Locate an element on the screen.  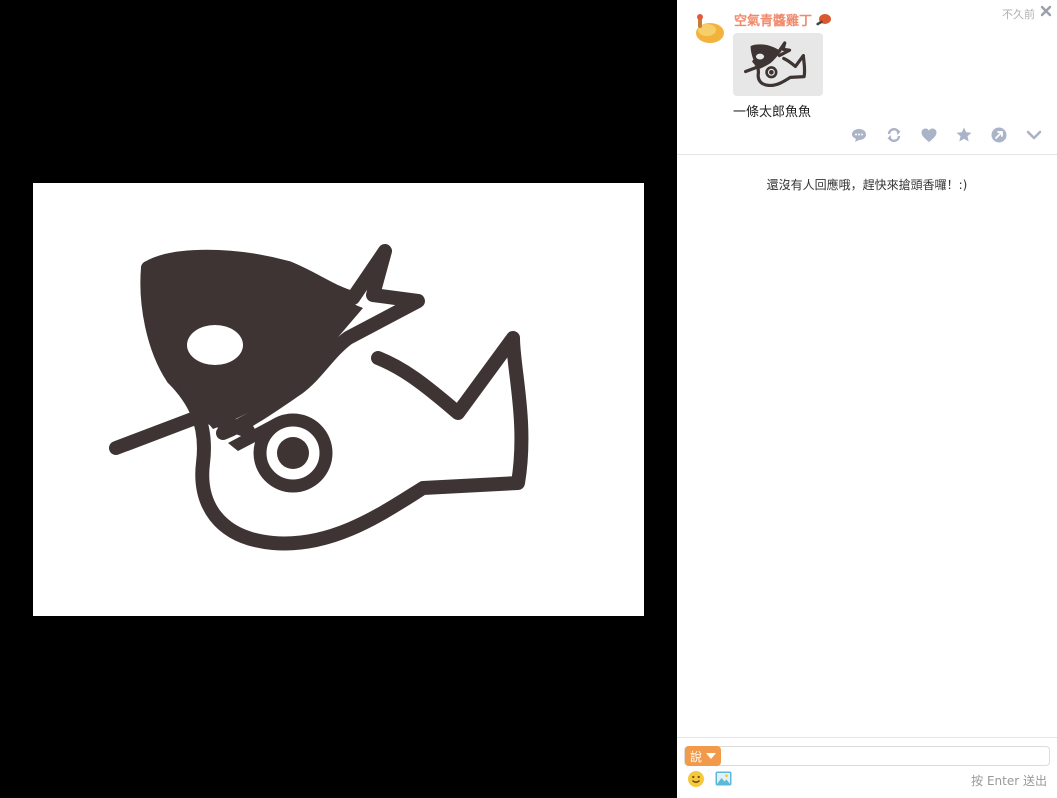
thumbnail-drawing is located at coordinates (775, 64).